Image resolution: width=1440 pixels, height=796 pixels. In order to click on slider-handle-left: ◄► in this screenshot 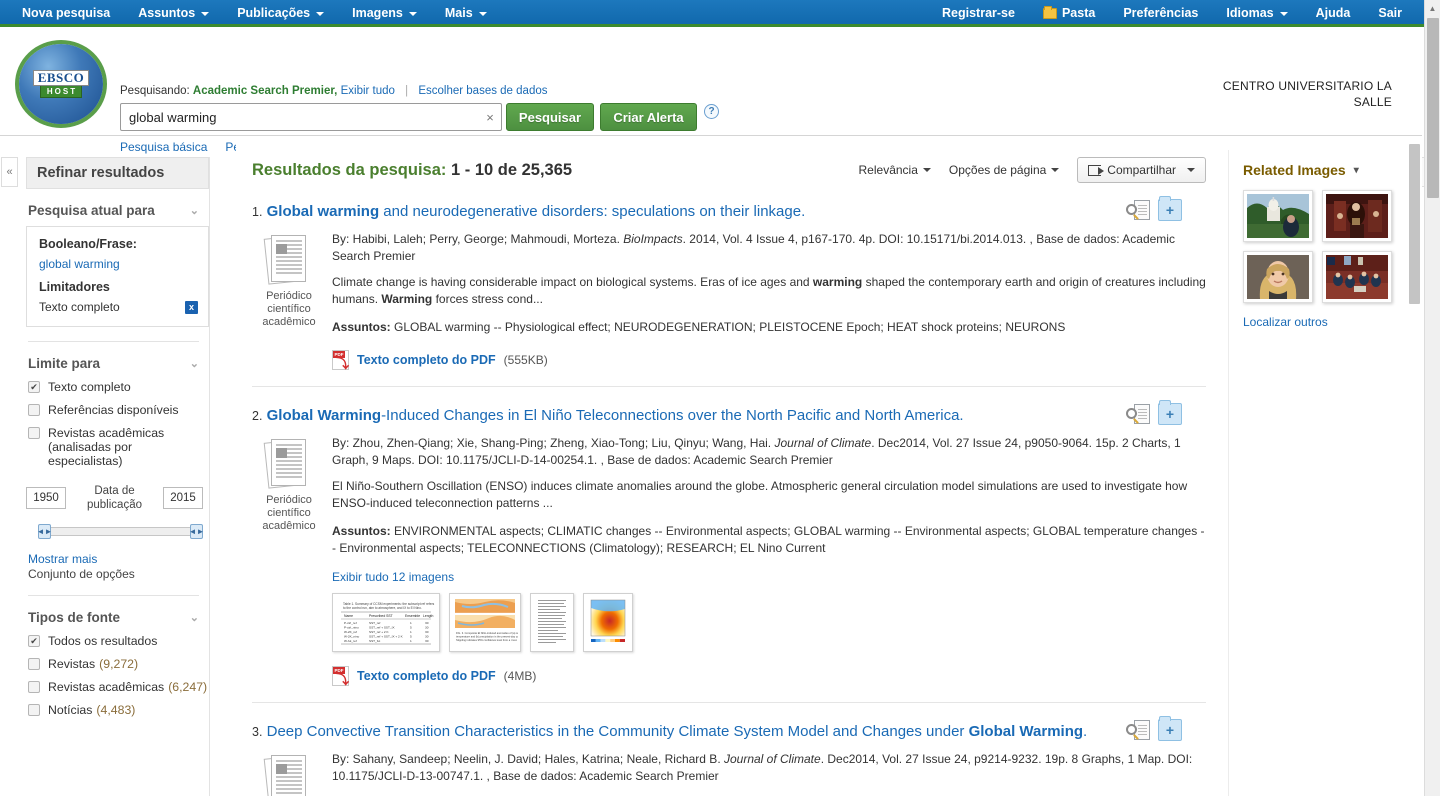, I will do `click(44, 531)`.